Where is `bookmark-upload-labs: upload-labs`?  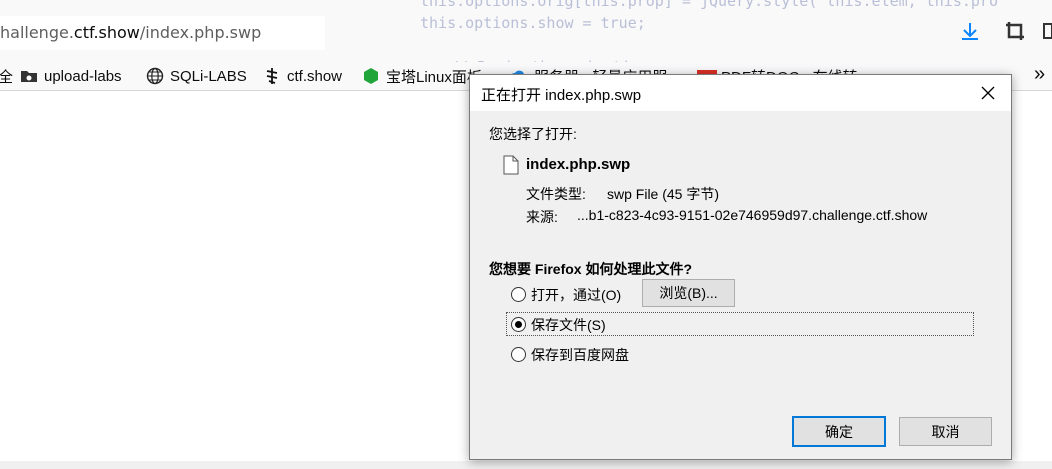 bookmark-upload-labs: upload-labs is located at coordinates (71, 76).